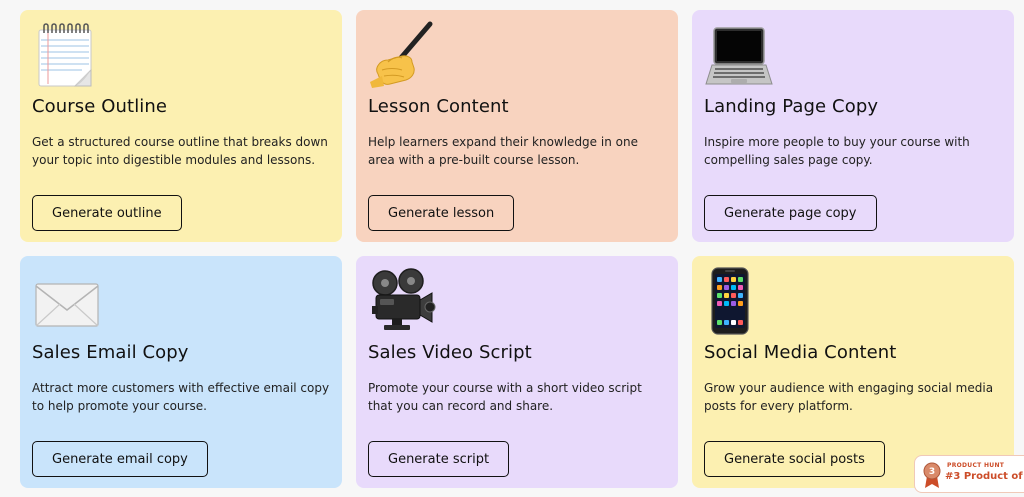 The image size is (1024, 497). I want to click on generate-script-button: Generate script, so click(439, 459).